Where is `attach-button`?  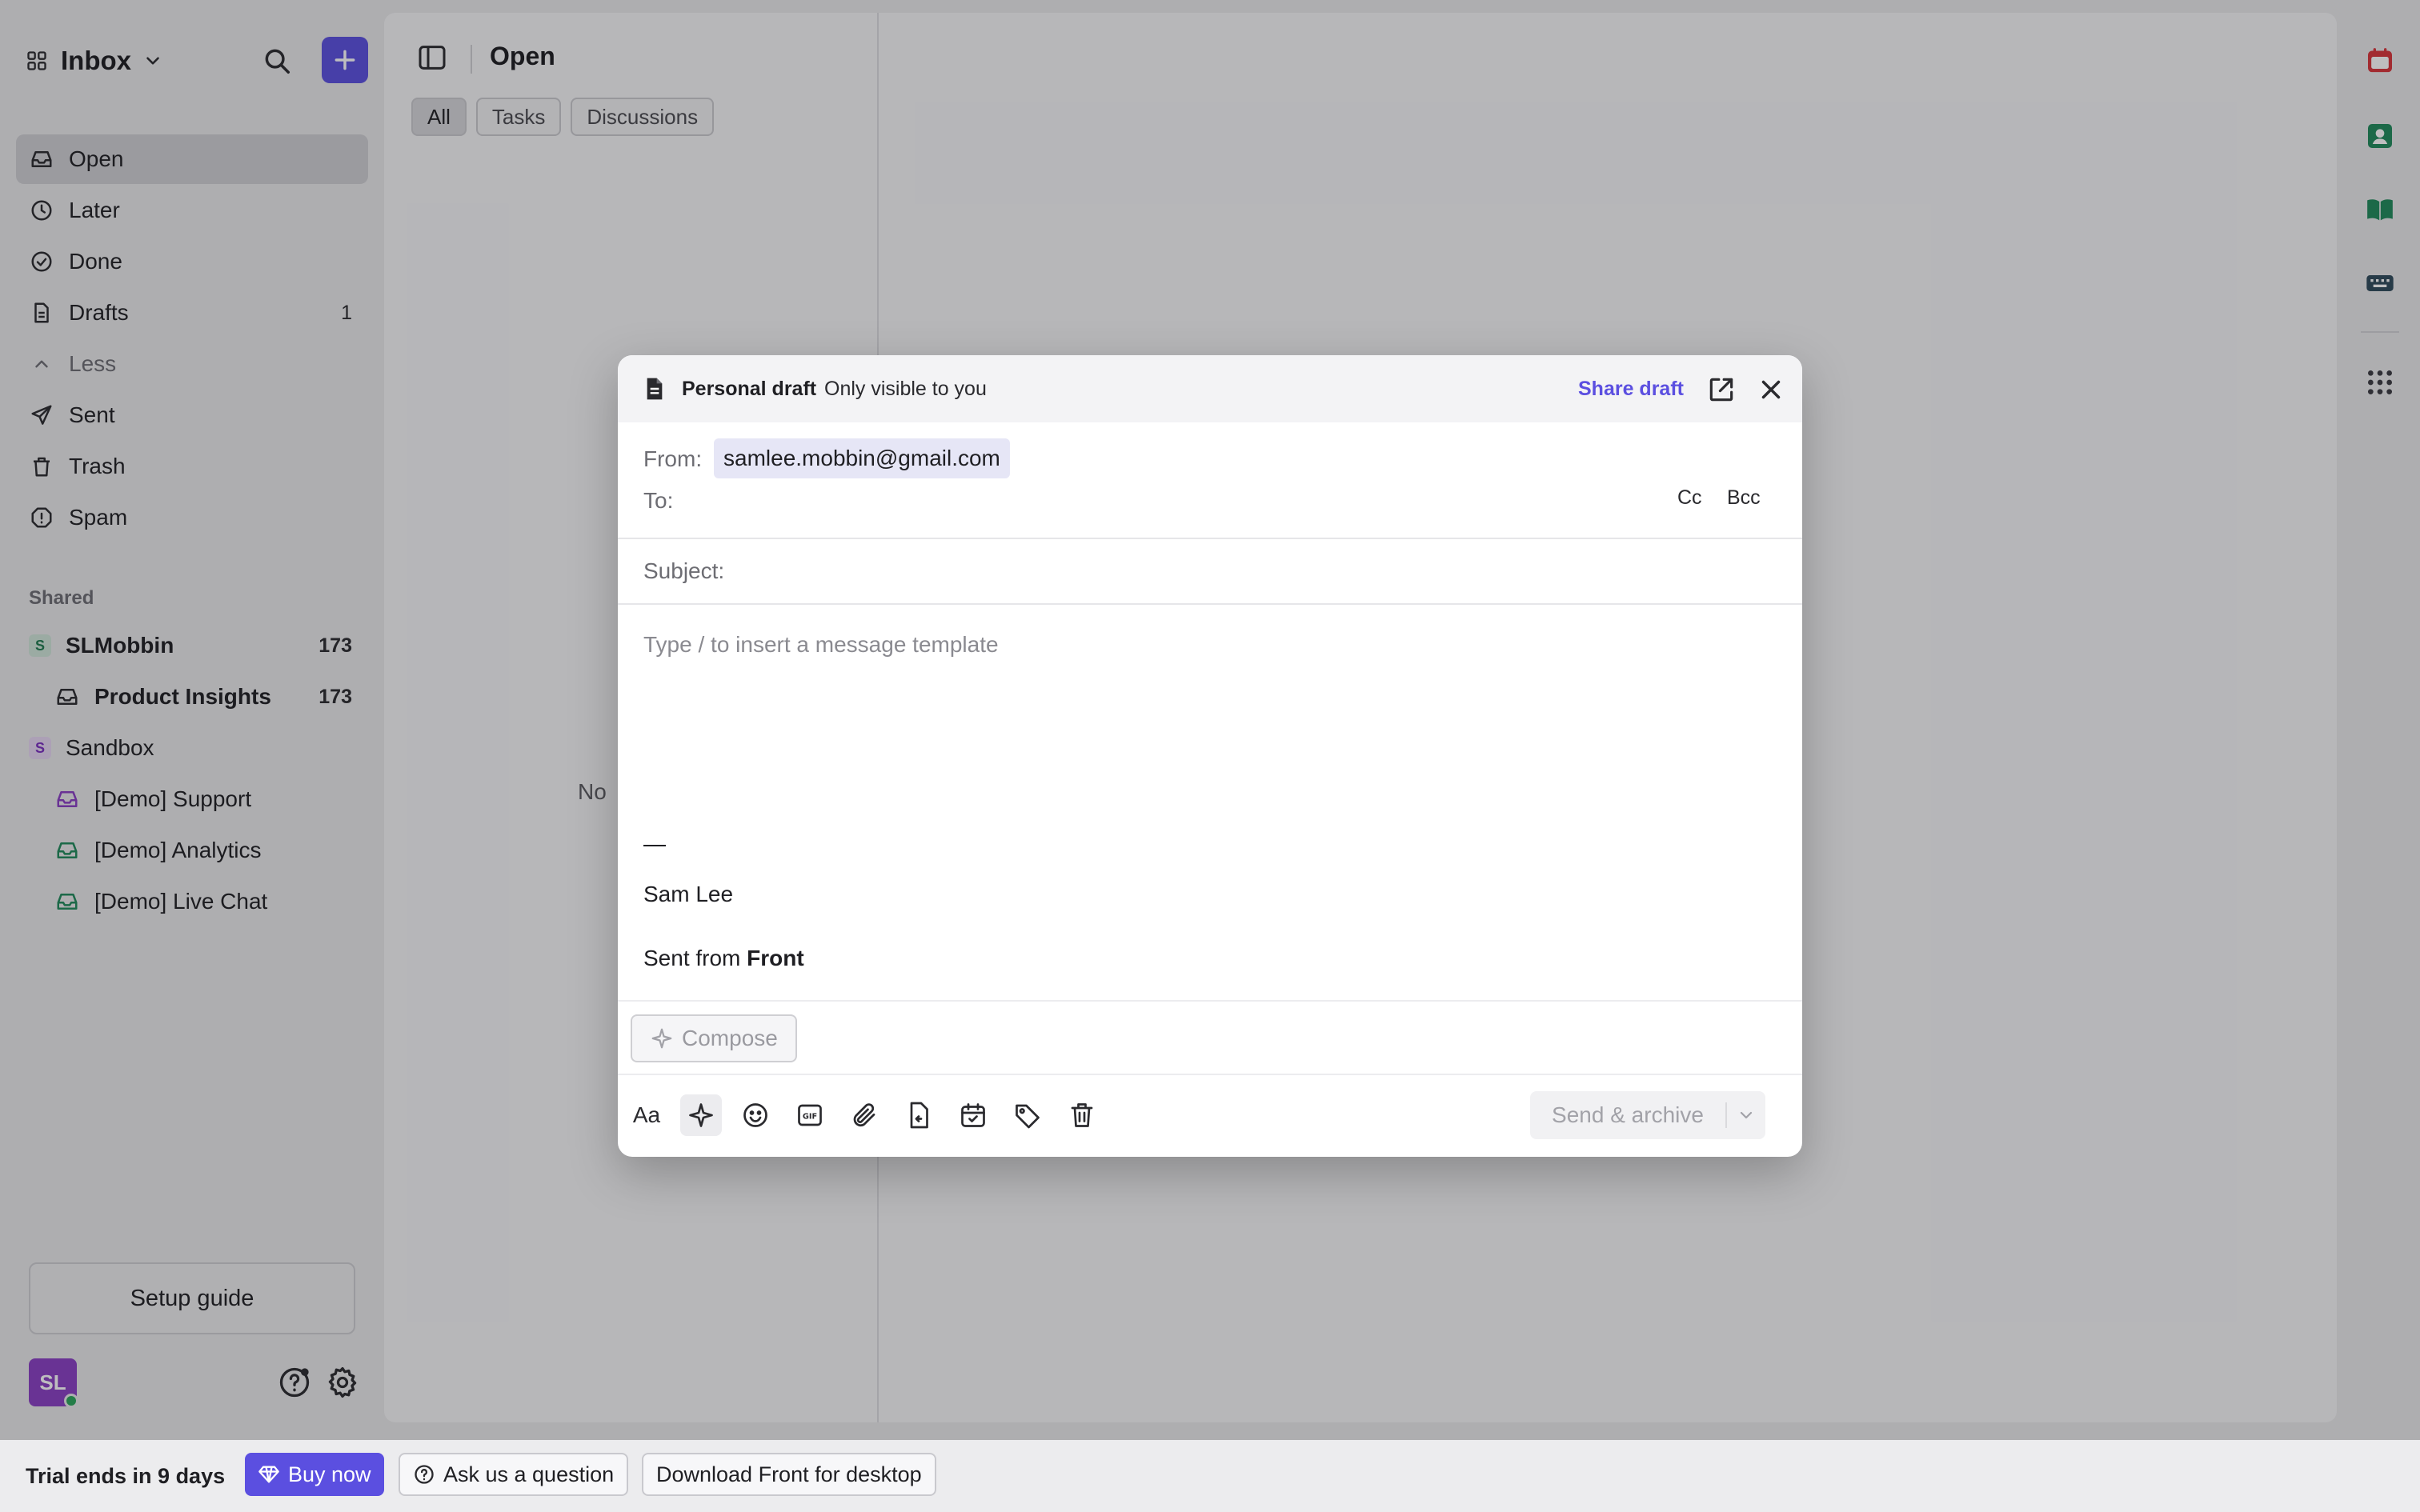
attach-button is located at coordinates (864, 1115).